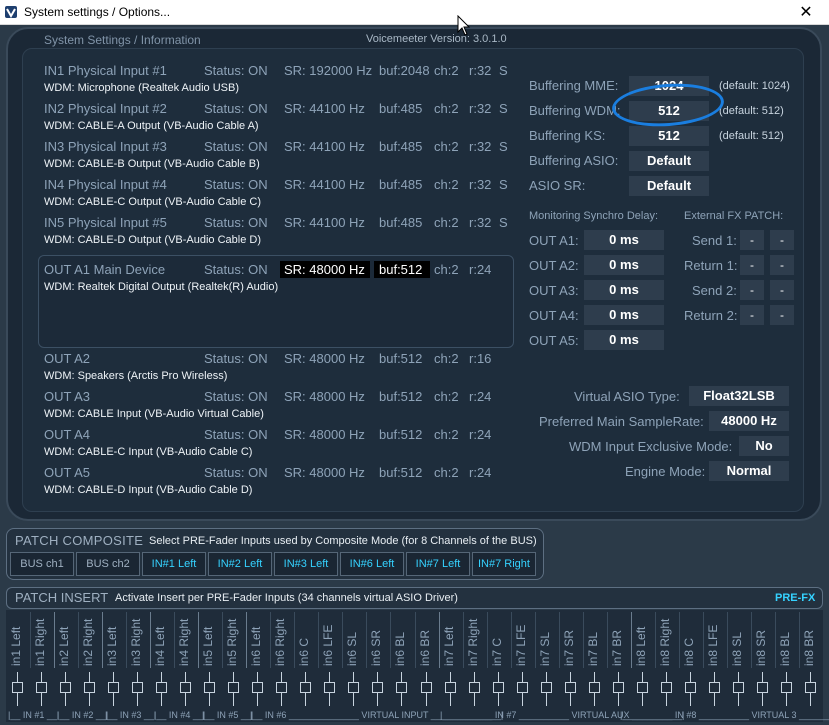  Describe the element at coordinates (749, 471) in the screenshot. I see `engine-mode-value: Normal` at that location.